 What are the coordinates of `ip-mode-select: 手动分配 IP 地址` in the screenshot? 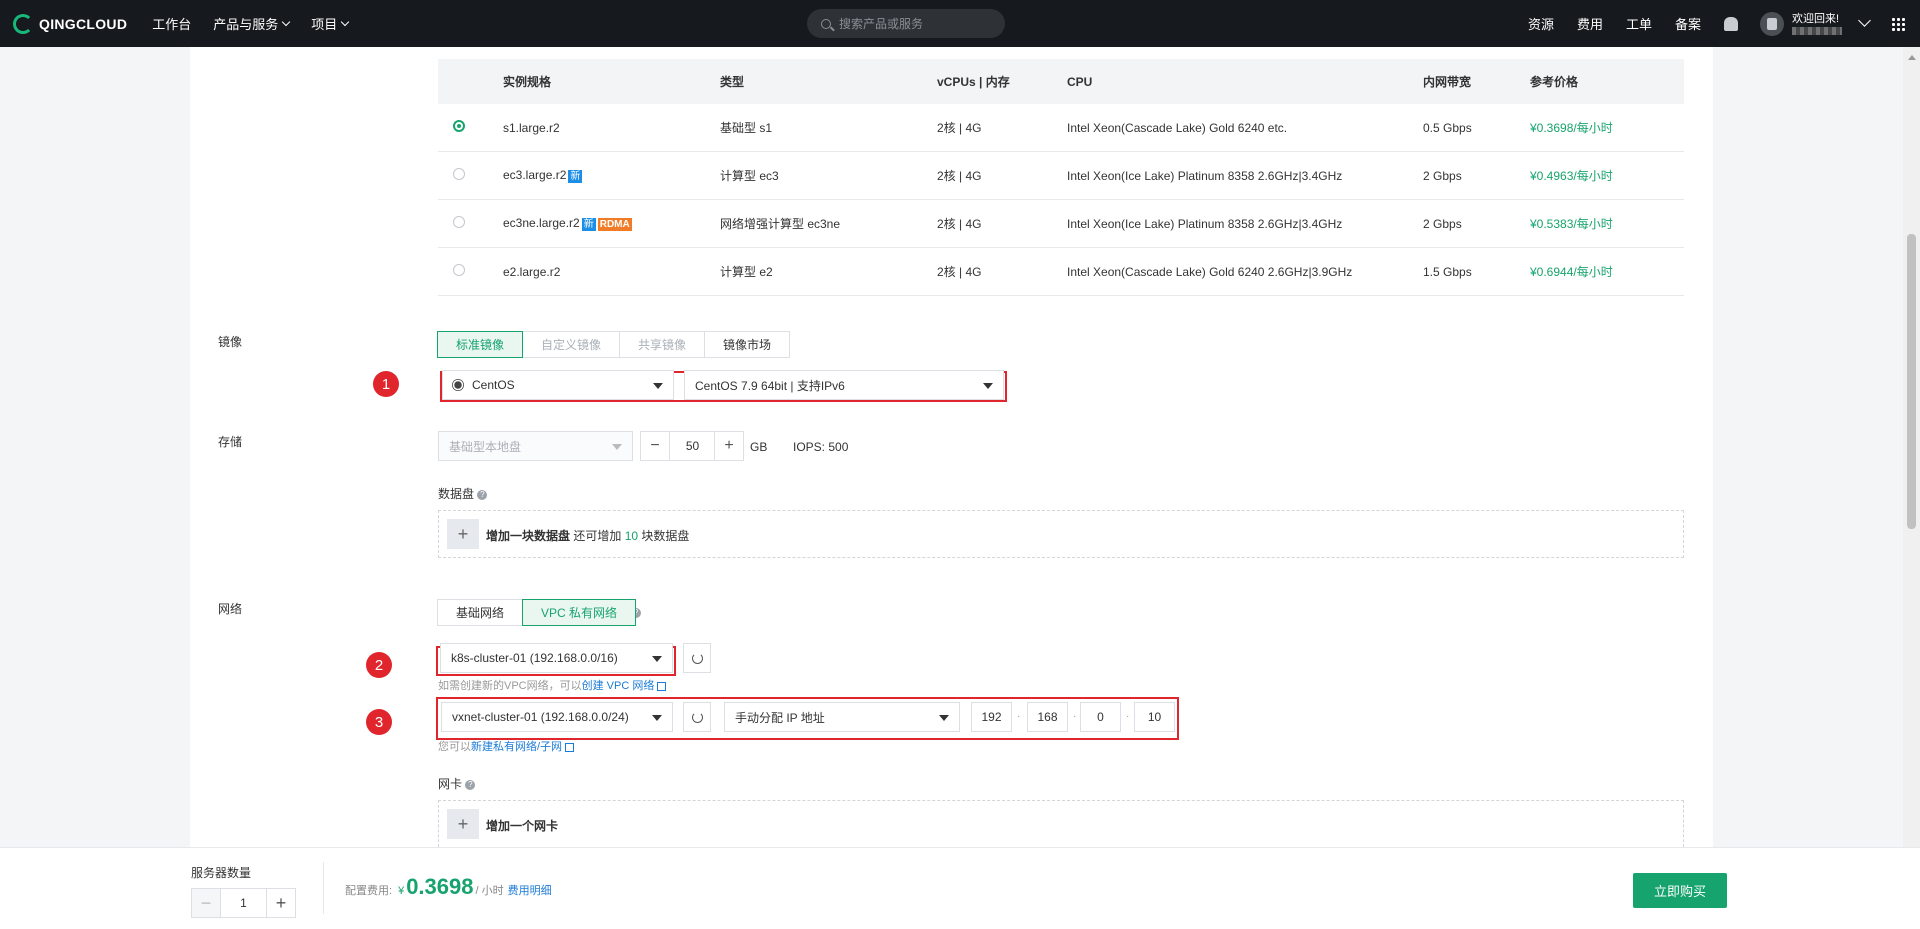 It's located at (842, 717).